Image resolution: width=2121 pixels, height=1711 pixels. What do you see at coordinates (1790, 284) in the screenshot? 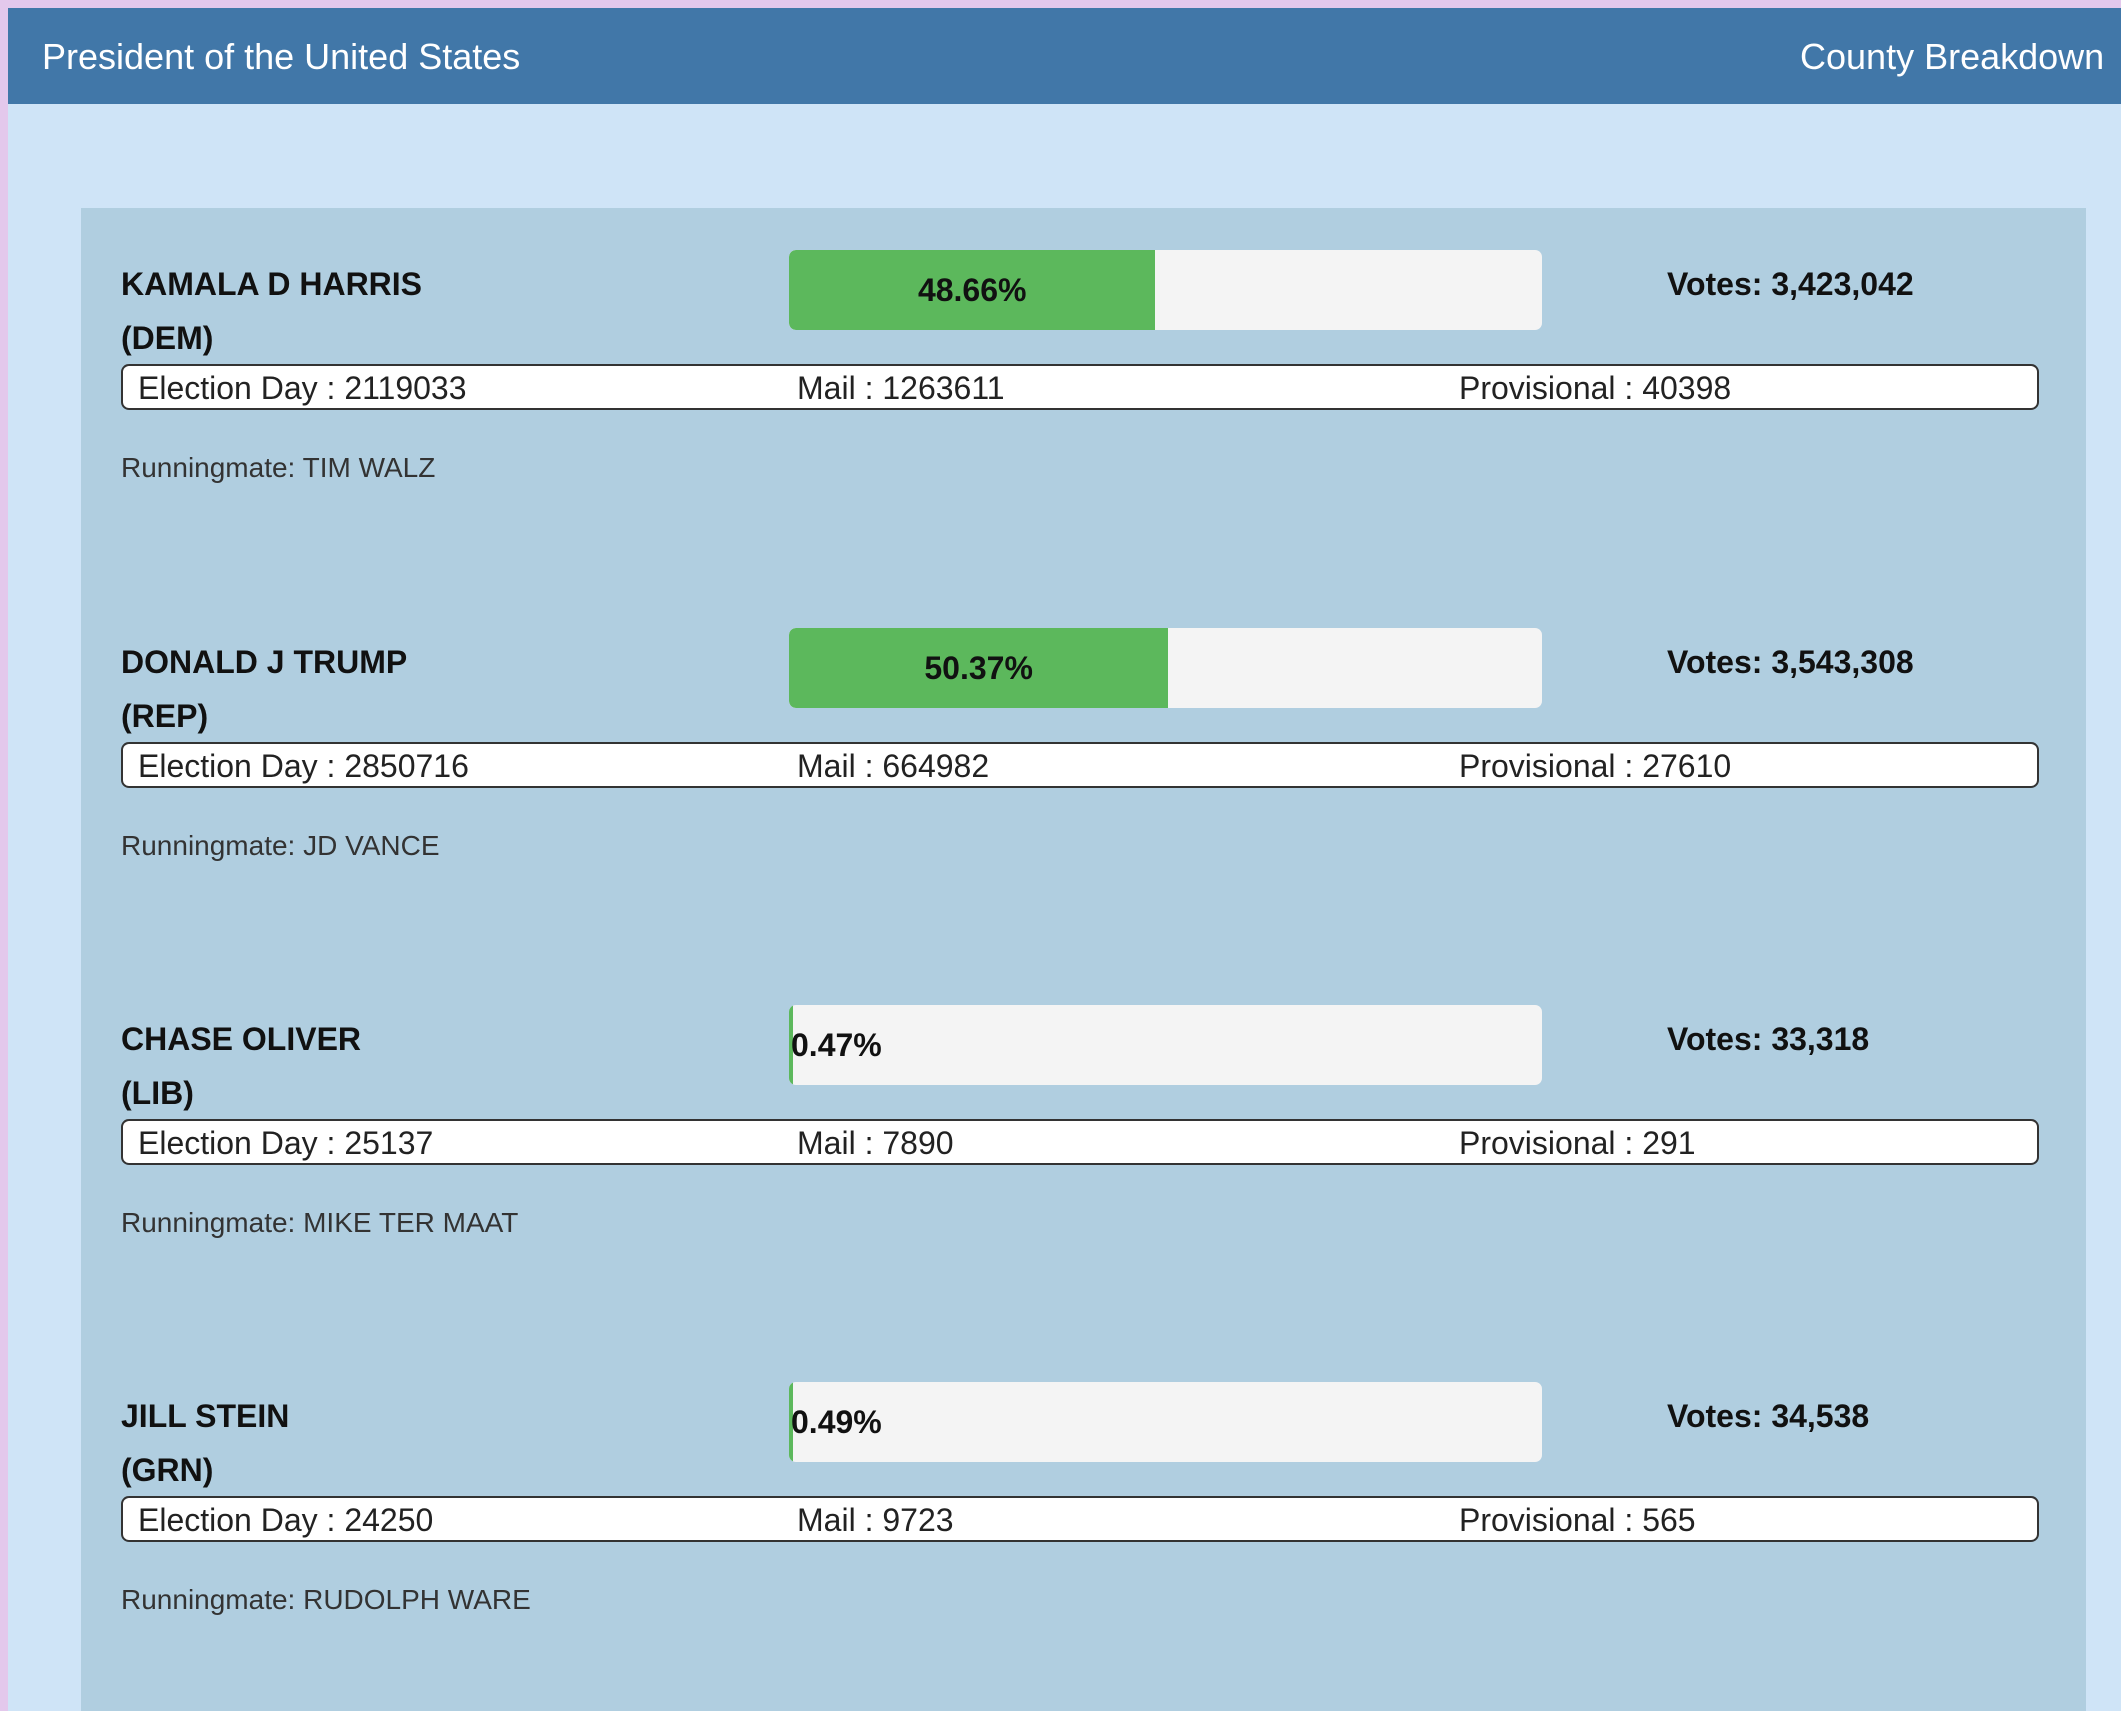
I see `vote-total: Votes: 3,423,042` at bounding box center [1790, 284].